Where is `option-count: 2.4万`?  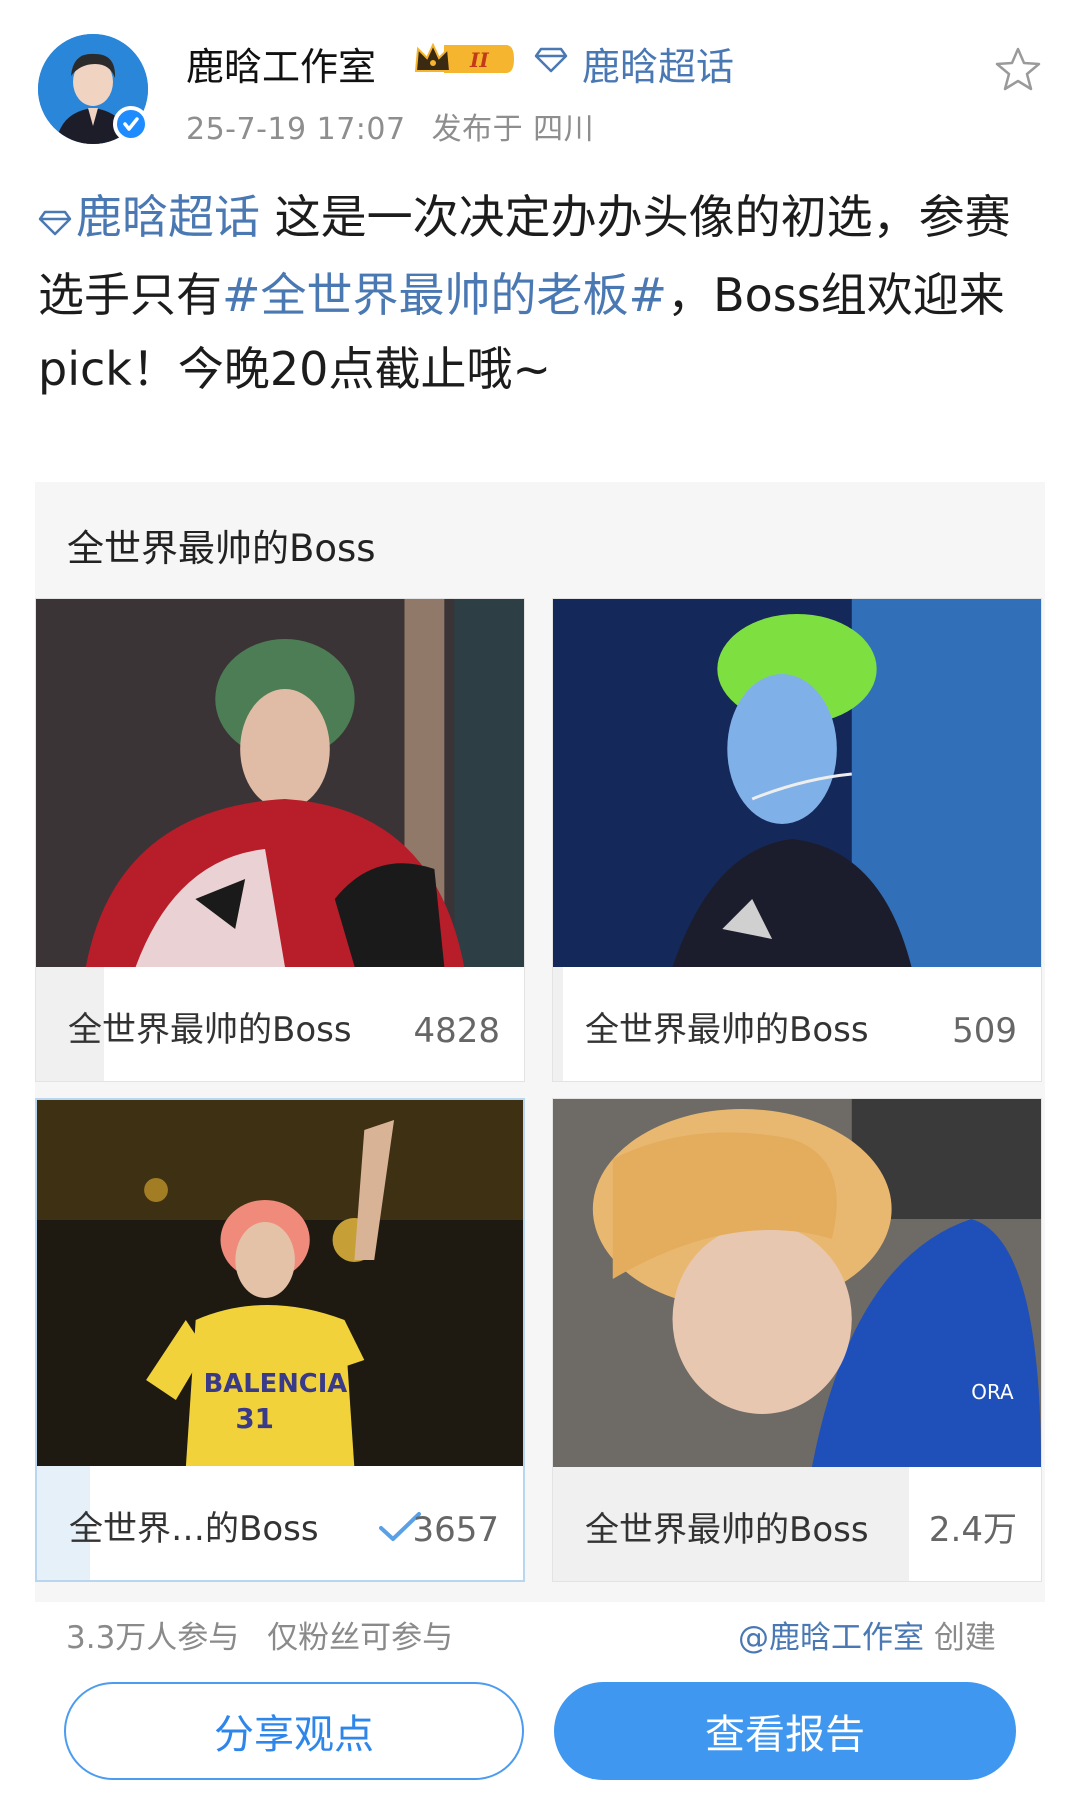
option-count: 2.4万 is located at coordinates (972, 1530).